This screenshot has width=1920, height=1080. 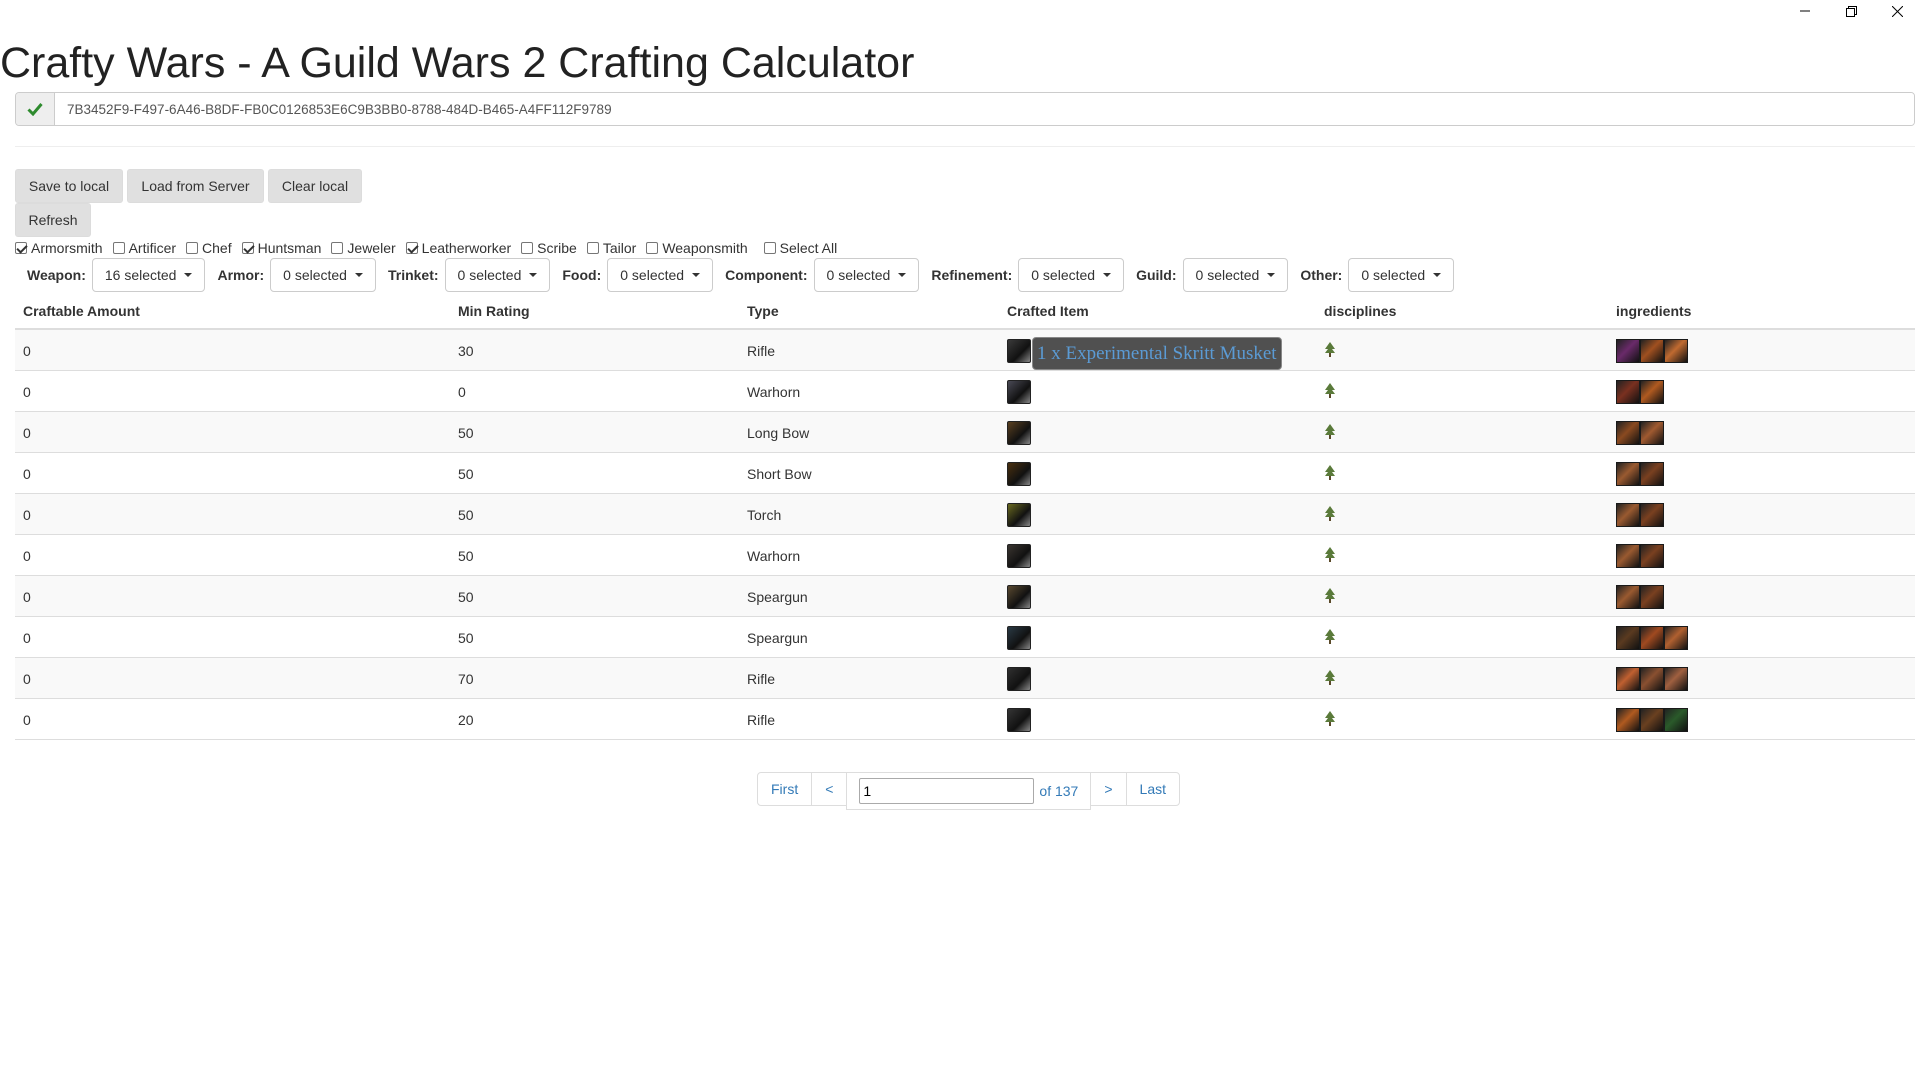 What do you see at coordinates (27, 679) in the screenshot?
I see `craftable-amount-cell: 0` at bounding box center [27, 679].